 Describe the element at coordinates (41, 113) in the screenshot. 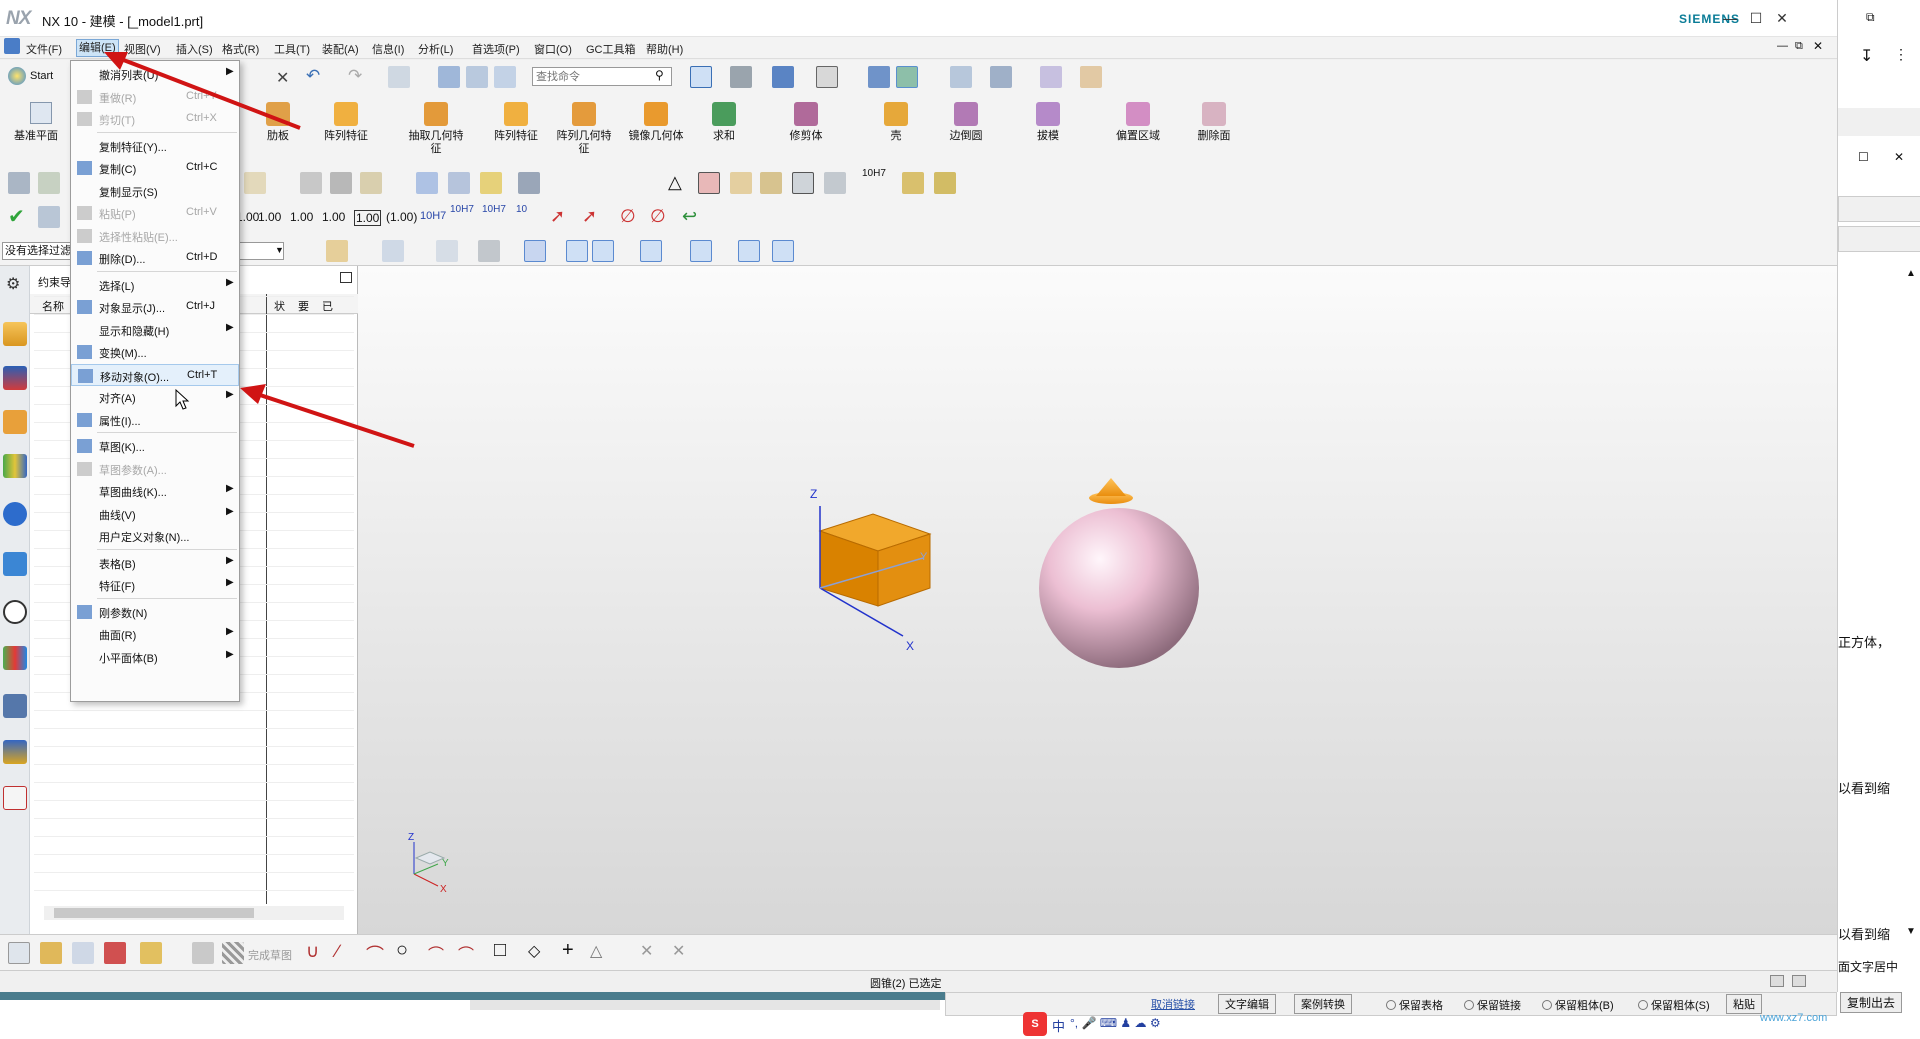

I see `datum-plane-icon` at that location.